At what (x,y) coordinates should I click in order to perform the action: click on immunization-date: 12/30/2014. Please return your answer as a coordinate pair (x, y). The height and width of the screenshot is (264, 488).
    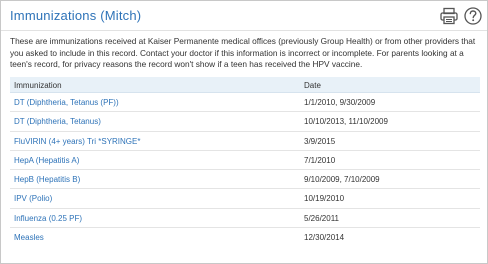
    Looking at the image, I should click on (324, 238).